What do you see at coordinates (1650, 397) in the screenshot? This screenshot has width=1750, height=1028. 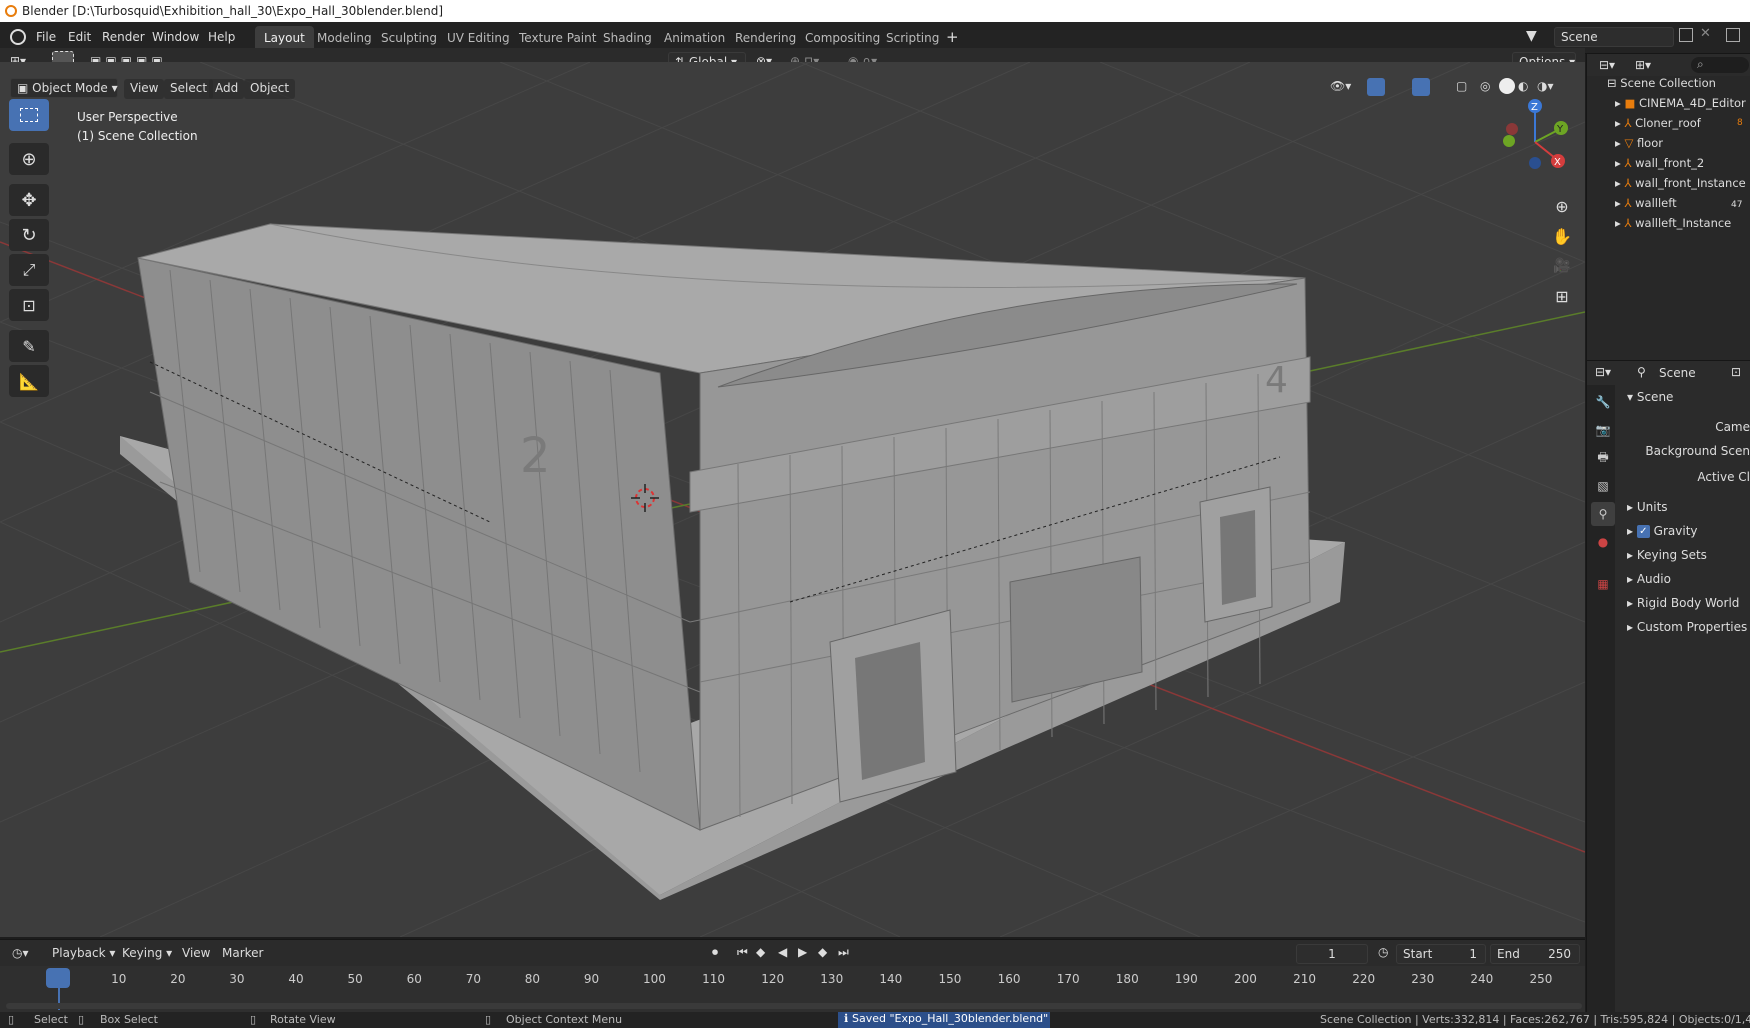 I see `scene-section-header: ▾ Scene` at bounding box center [1650, 397].